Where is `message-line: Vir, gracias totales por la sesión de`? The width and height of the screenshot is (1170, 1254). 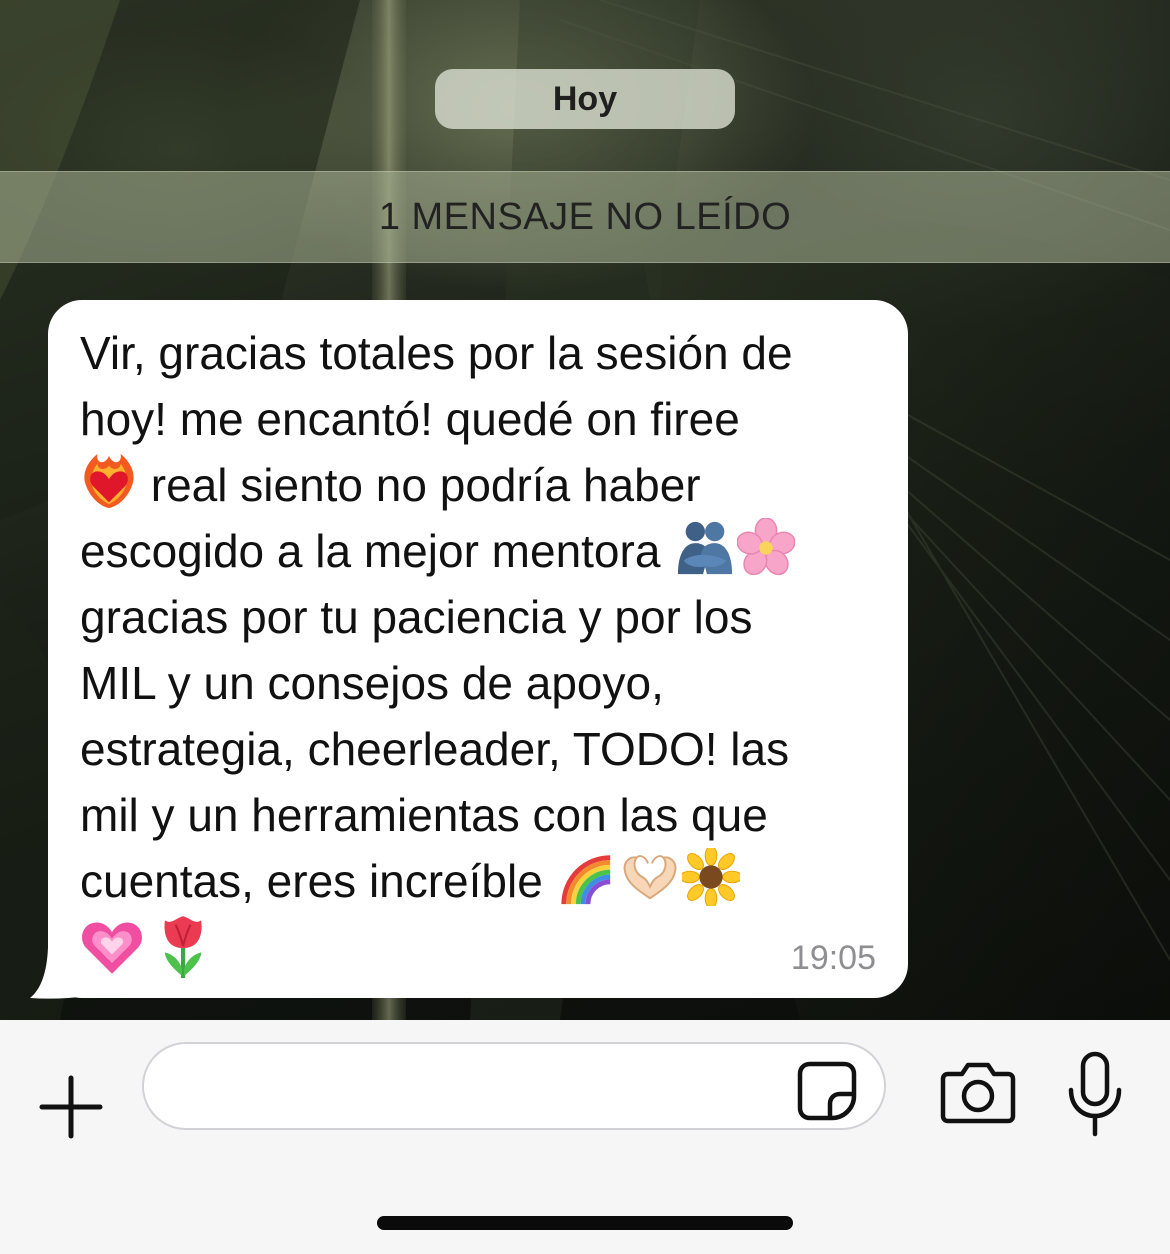
message-line: Vir, gracias totales por la sesión de is located at coordinates (436, 353).